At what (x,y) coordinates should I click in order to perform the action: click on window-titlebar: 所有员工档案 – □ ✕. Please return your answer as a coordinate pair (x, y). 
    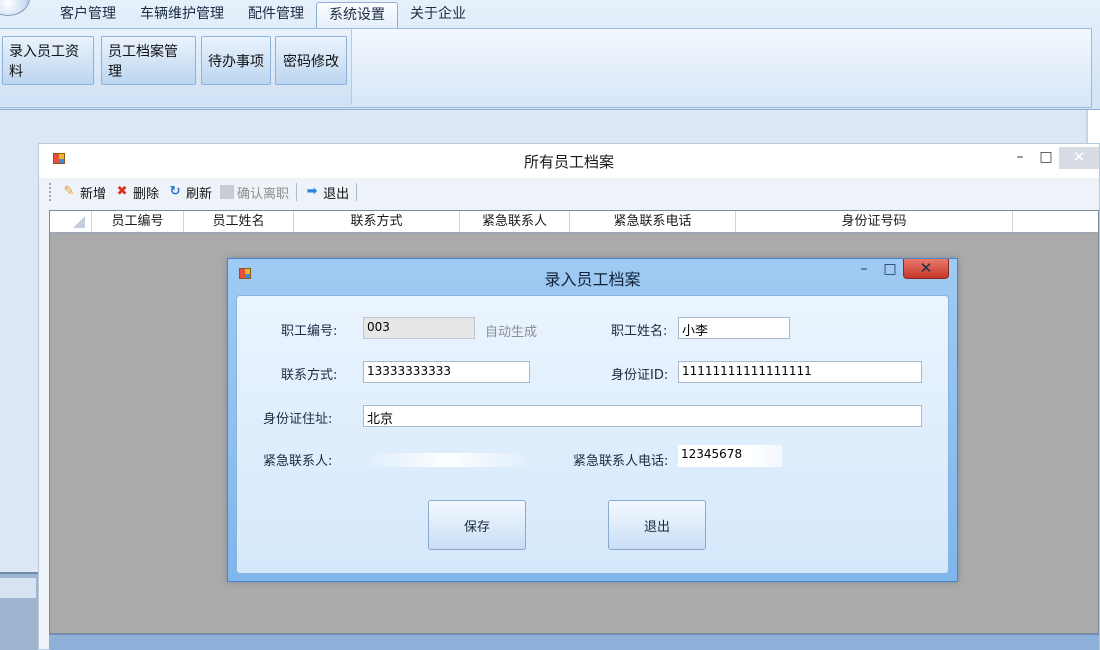
    Looking at the image, I should click on (569, 161).